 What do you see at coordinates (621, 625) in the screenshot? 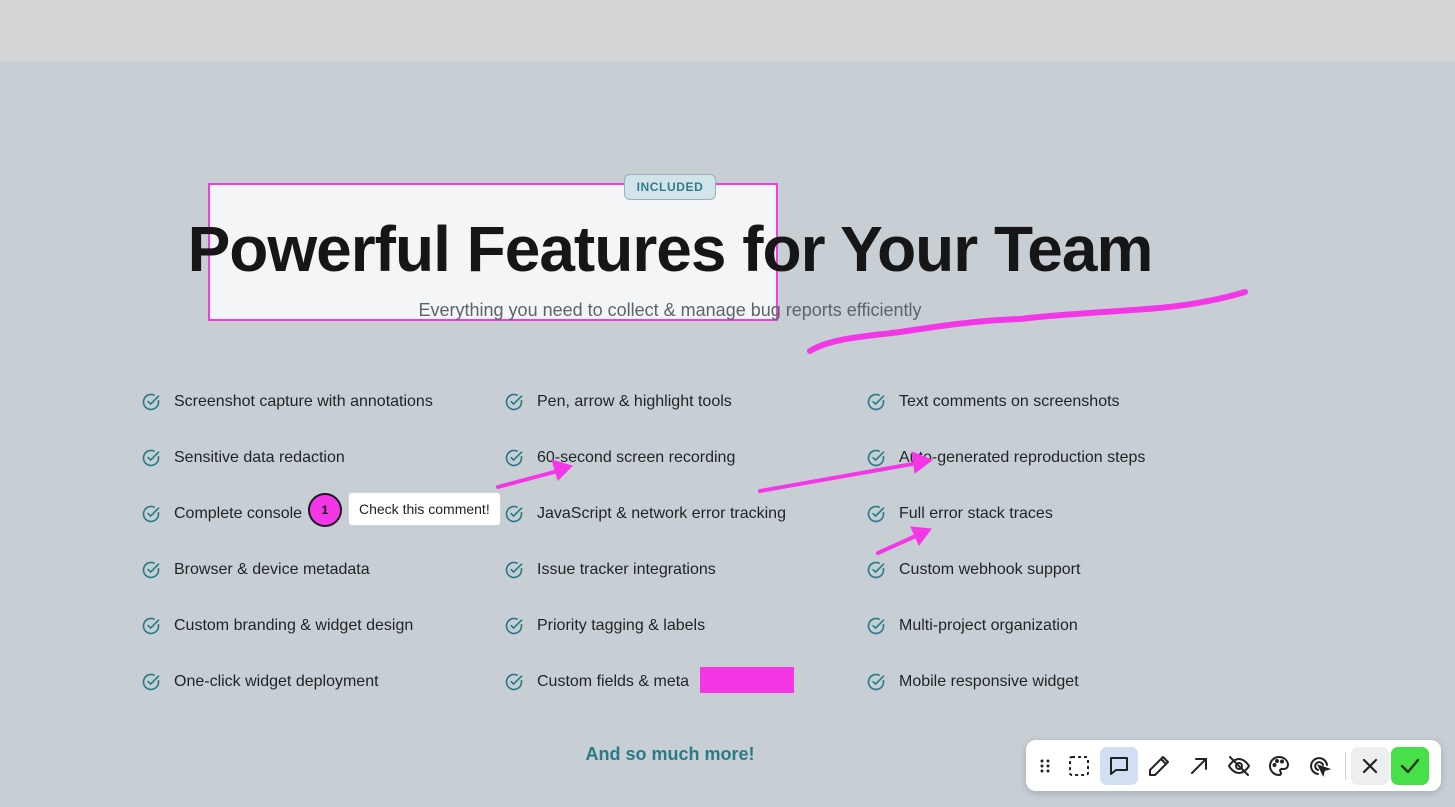
I see `feature-label: Priority tagging & labels` at bounding box center [621, 625].